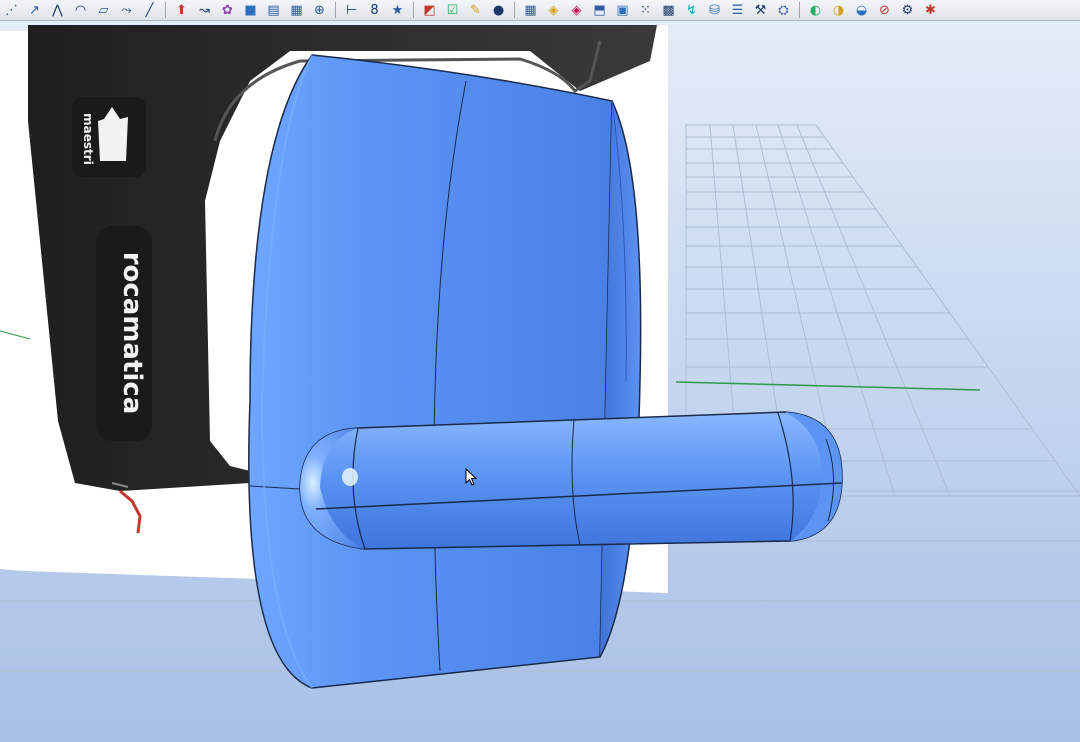 This screenshot has height=742, width=1080. What do you see at coordinates (907, 10) in the screenshot?
I see `settings-icon: ⚙` at bounding box center [907, 10].